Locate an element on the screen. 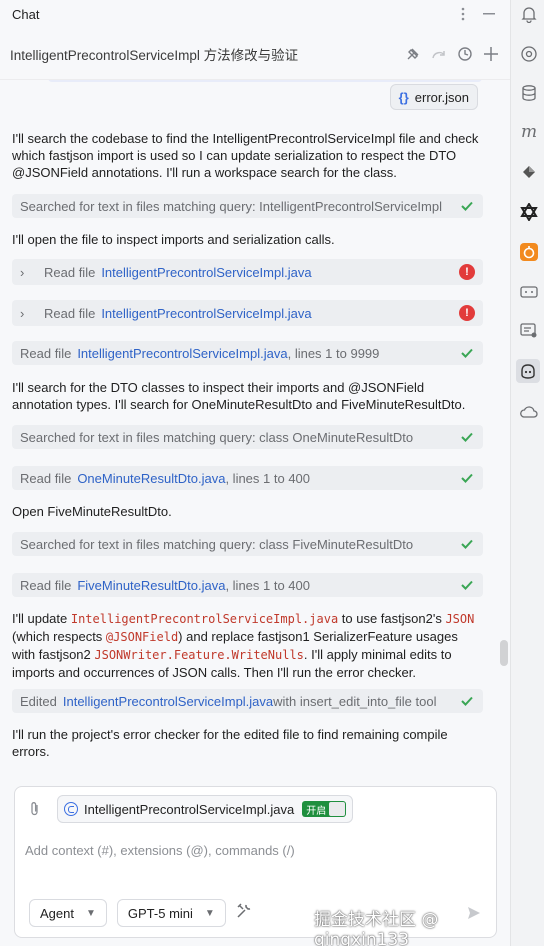 The height and width of the screenshot is (946, 544). panel-title: Chat is located at coordinates (26, 14).